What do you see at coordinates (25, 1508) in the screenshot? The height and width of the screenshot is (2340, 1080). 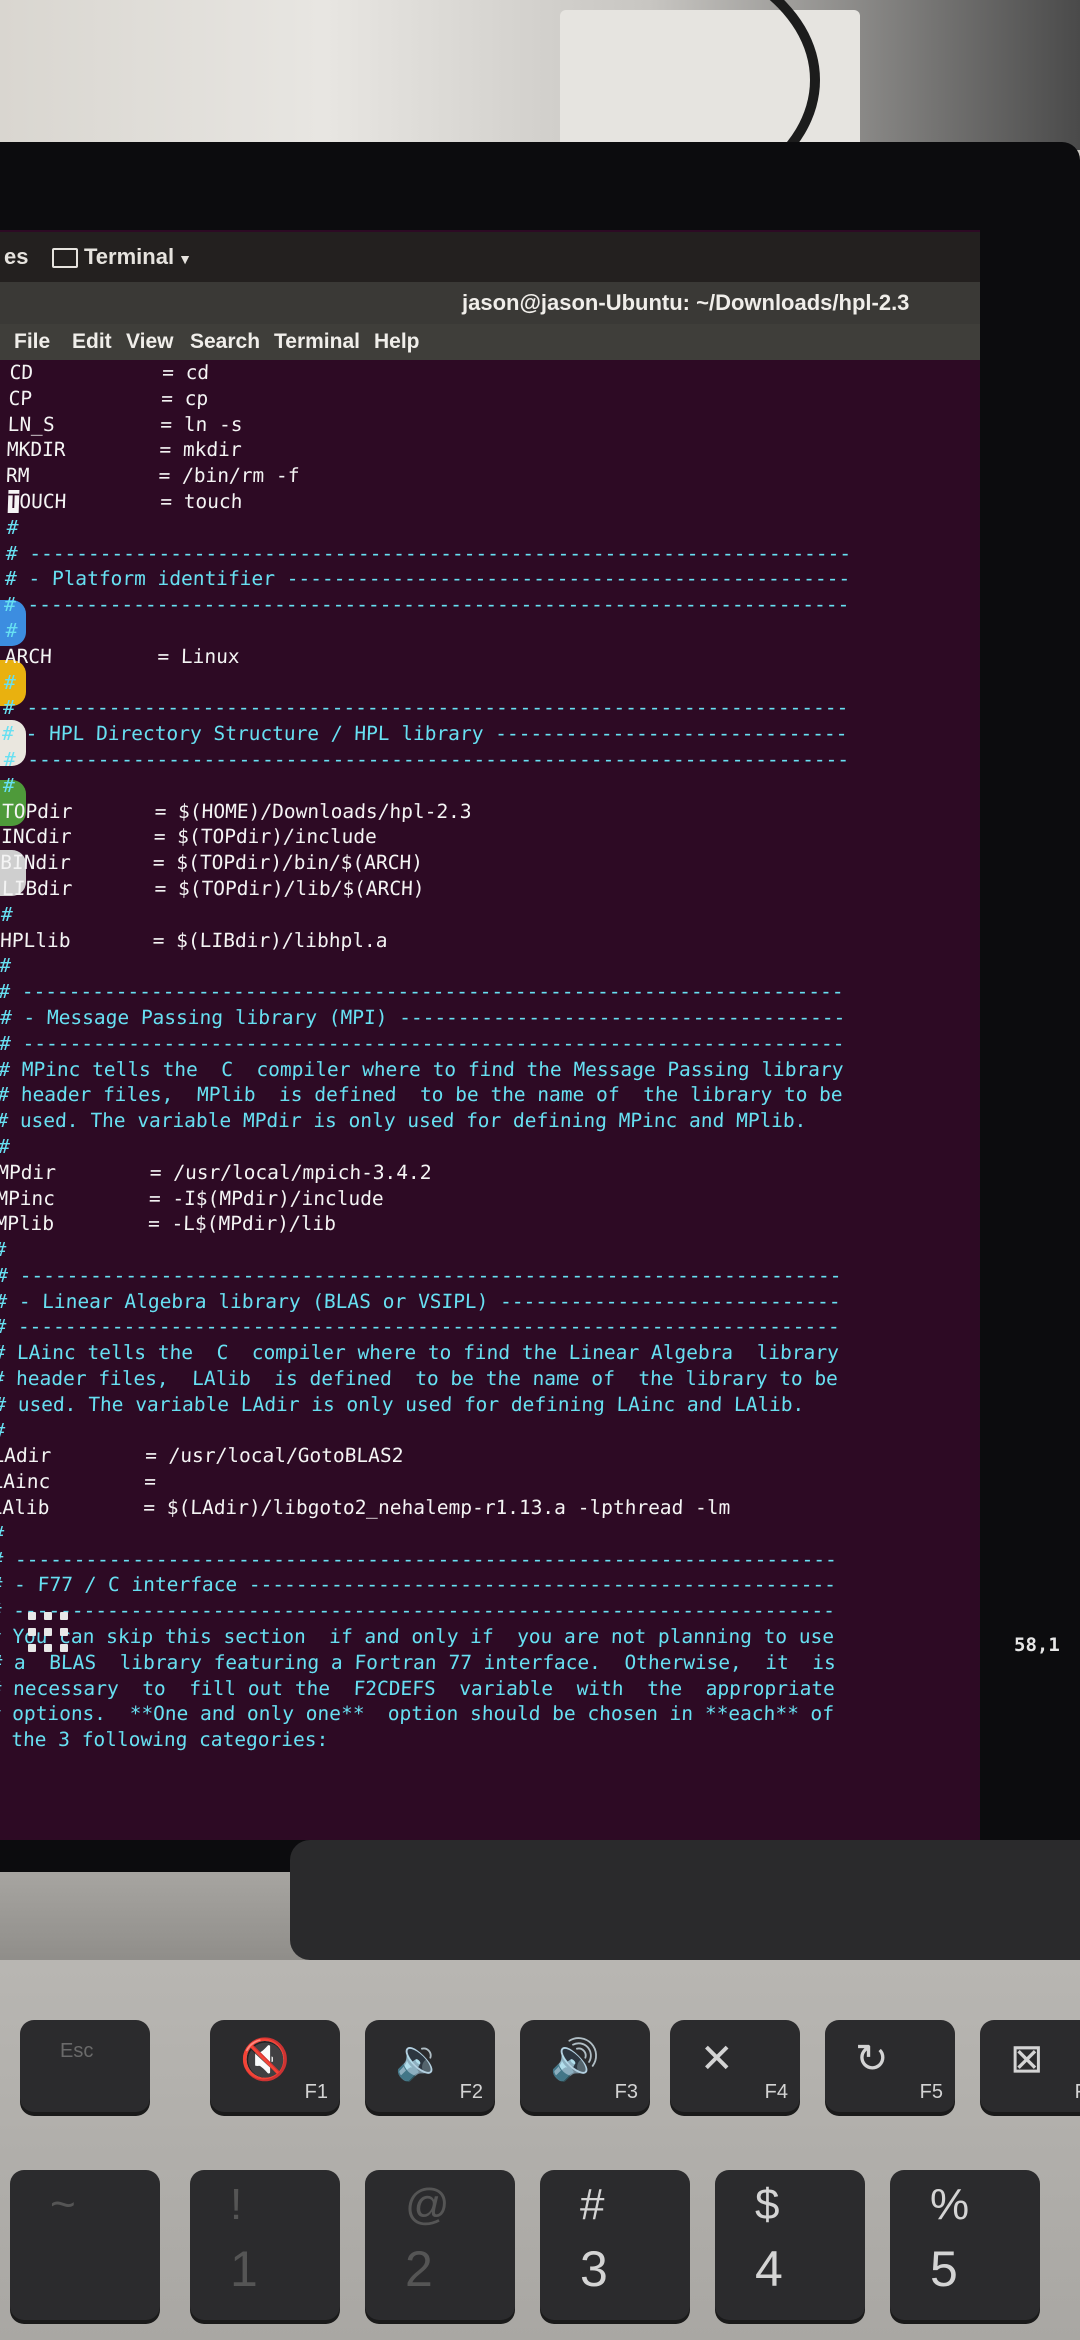 I see `variable-name: LAlib` at bounding box center [25, 1508].